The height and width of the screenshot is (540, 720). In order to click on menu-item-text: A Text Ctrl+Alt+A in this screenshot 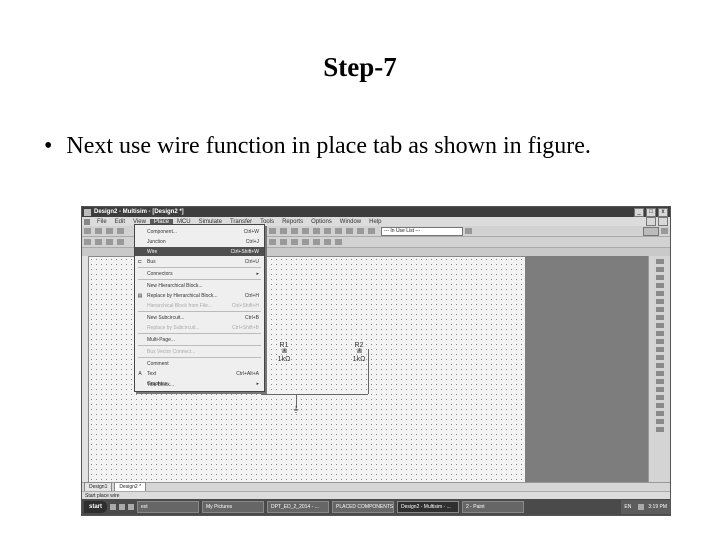, I will do `click(199, 373)`.